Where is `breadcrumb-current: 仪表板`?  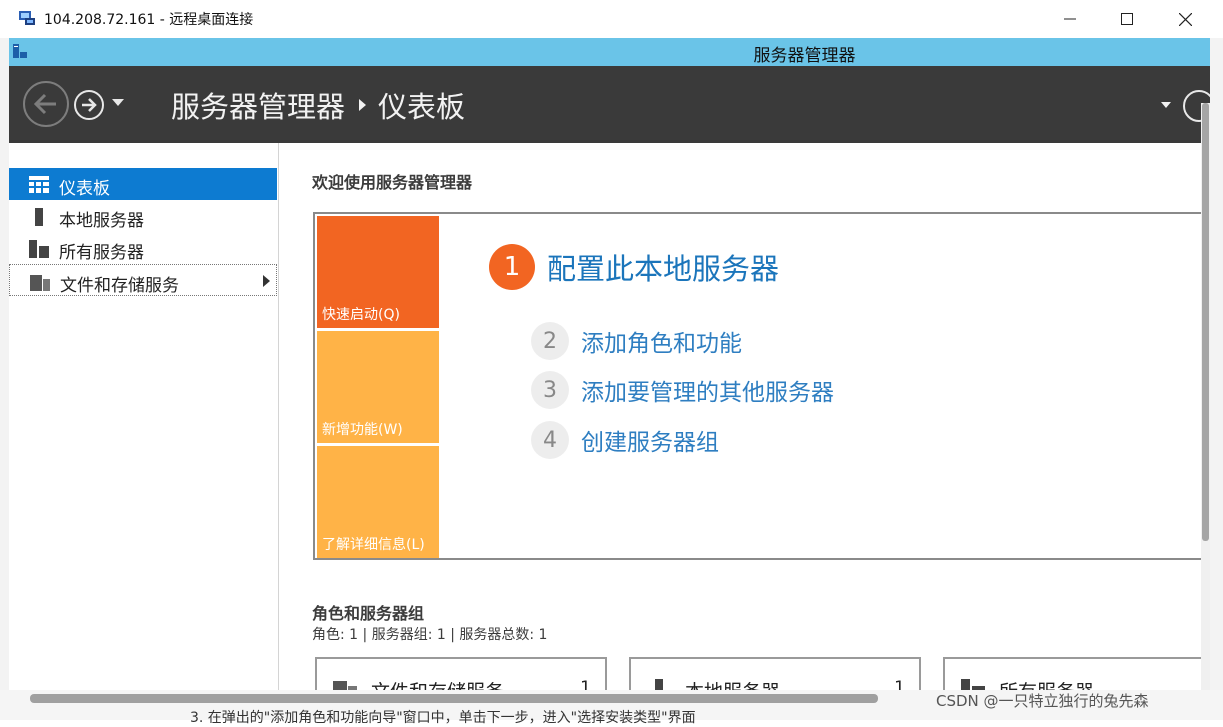 breadcrumb-current: 仪表板 is located at coordinates (422, 107).